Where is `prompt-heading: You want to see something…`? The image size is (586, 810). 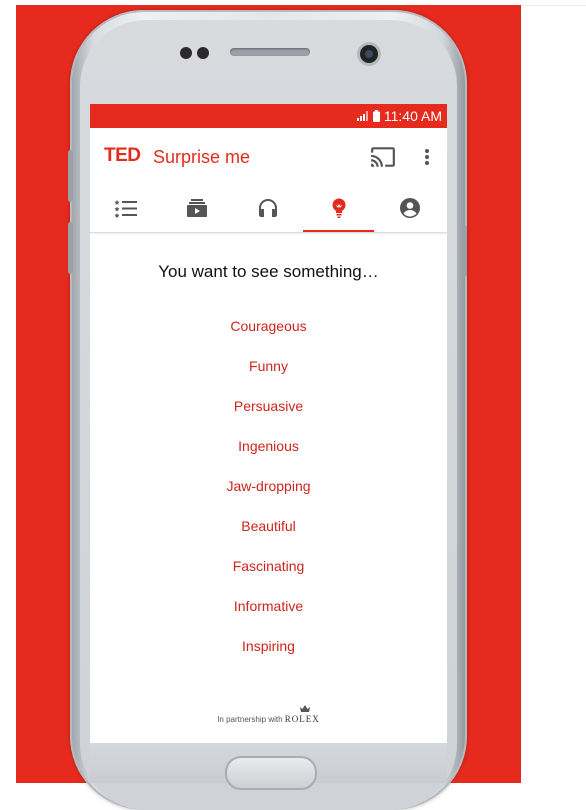
prompt-heading: You want to see something… is located at coordinates (268, 271).